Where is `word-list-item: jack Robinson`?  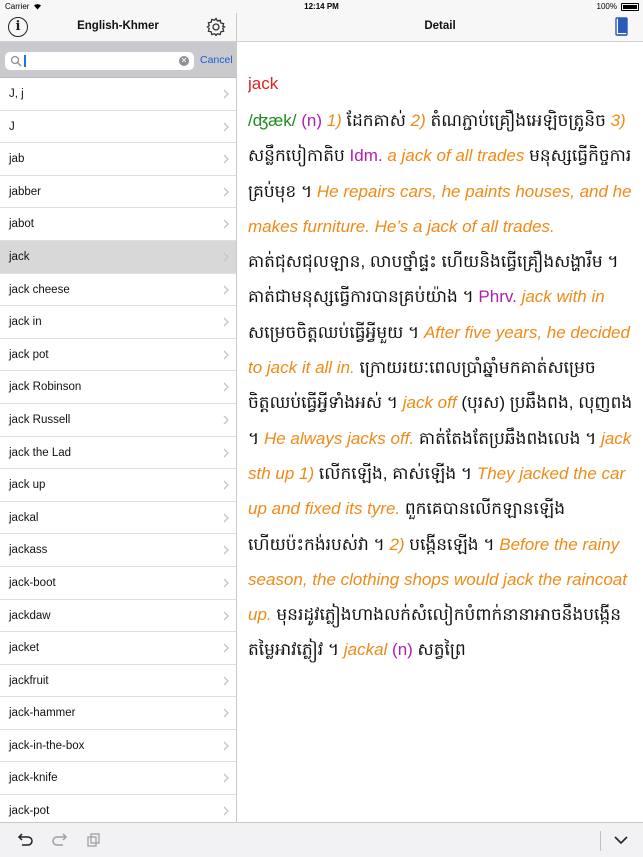
word-list-item: jack Robinson is located at coordinates (118, 387).